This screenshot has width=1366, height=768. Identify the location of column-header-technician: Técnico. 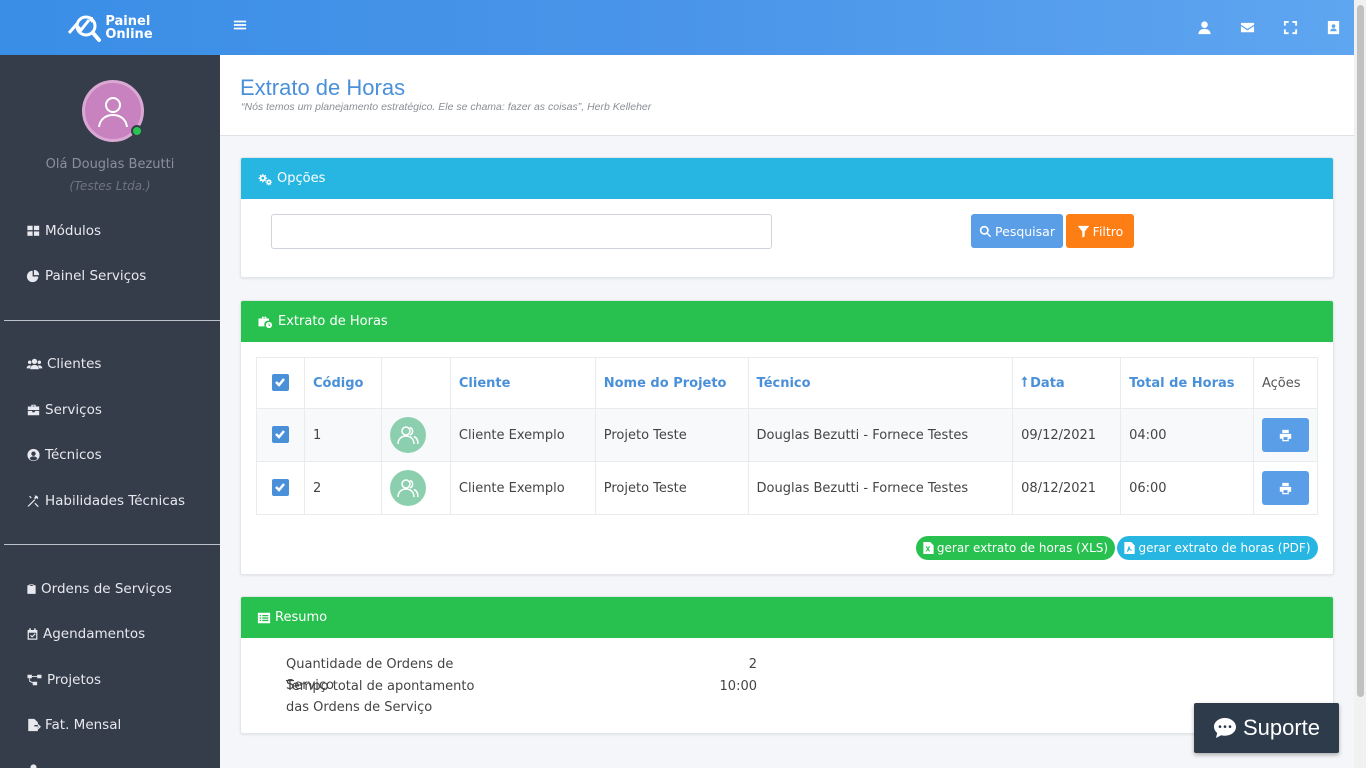
(880, 383).